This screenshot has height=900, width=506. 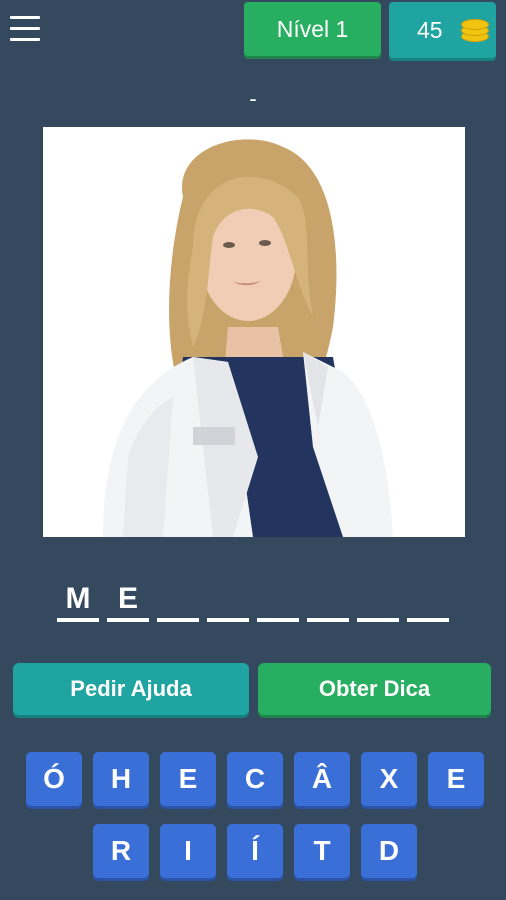 What do you see at coordinates (253, 98) in the screenshot?
I see `subtitle: -` at bounding box center [253, 98].